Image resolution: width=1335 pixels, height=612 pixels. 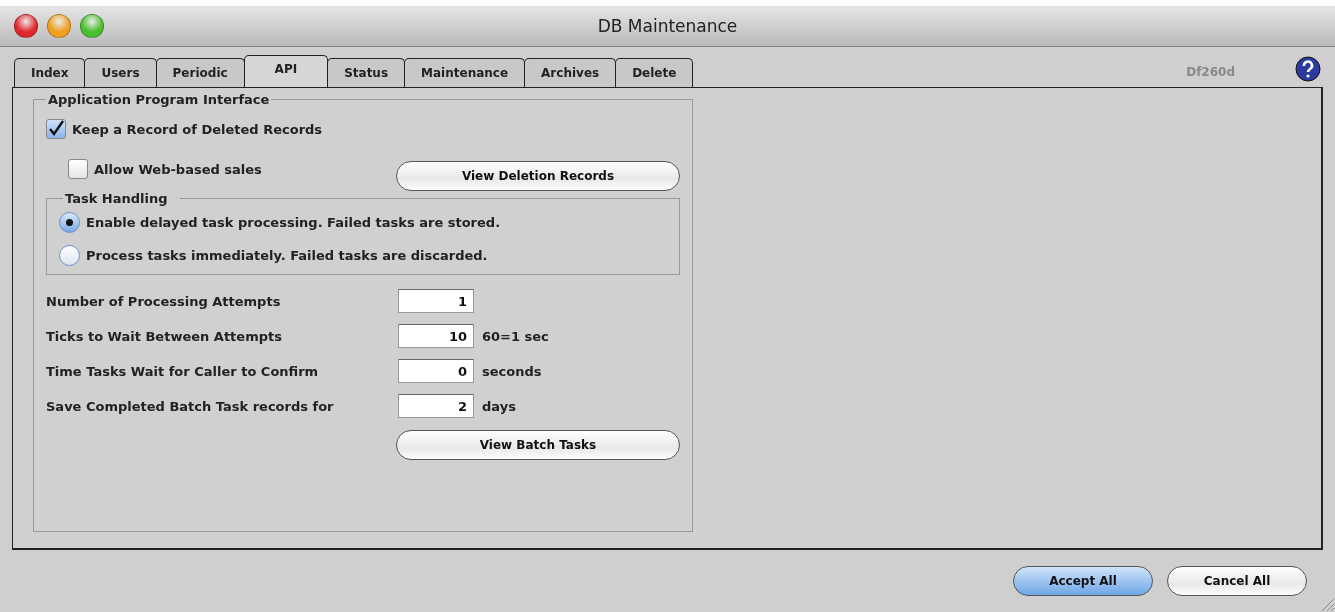 What do you see at coordinates (1083, 581) in the screenshot?
I see `dialog-button: Accept All` at bounding box center [1083, 581].